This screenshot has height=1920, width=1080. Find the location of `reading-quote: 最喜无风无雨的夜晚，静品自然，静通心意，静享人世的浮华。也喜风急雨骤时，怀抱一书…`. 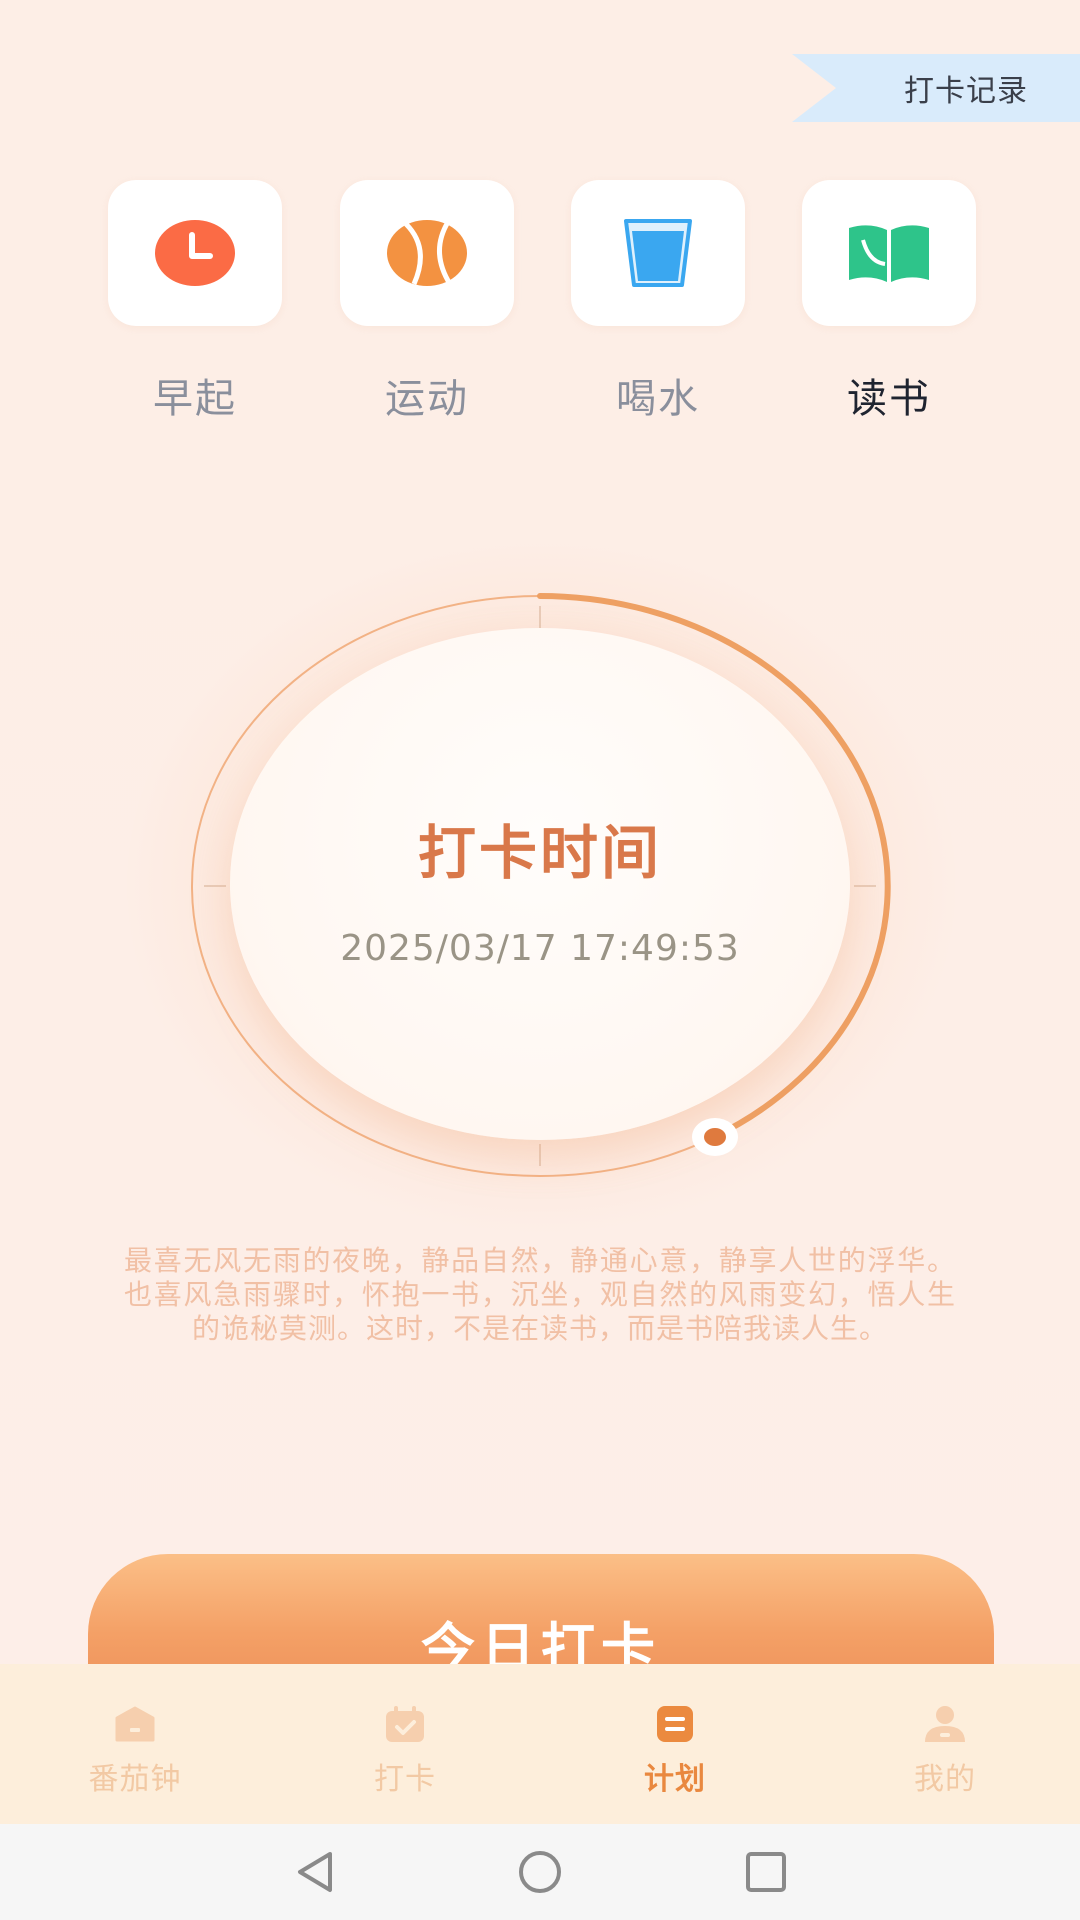

reading-quote: 最喜无风无雨的夜晚，静品自然，静通心意，静享人世的浮华。也喜风急雨骤时，怀抱一书… is located at coordinates (540, 1294).